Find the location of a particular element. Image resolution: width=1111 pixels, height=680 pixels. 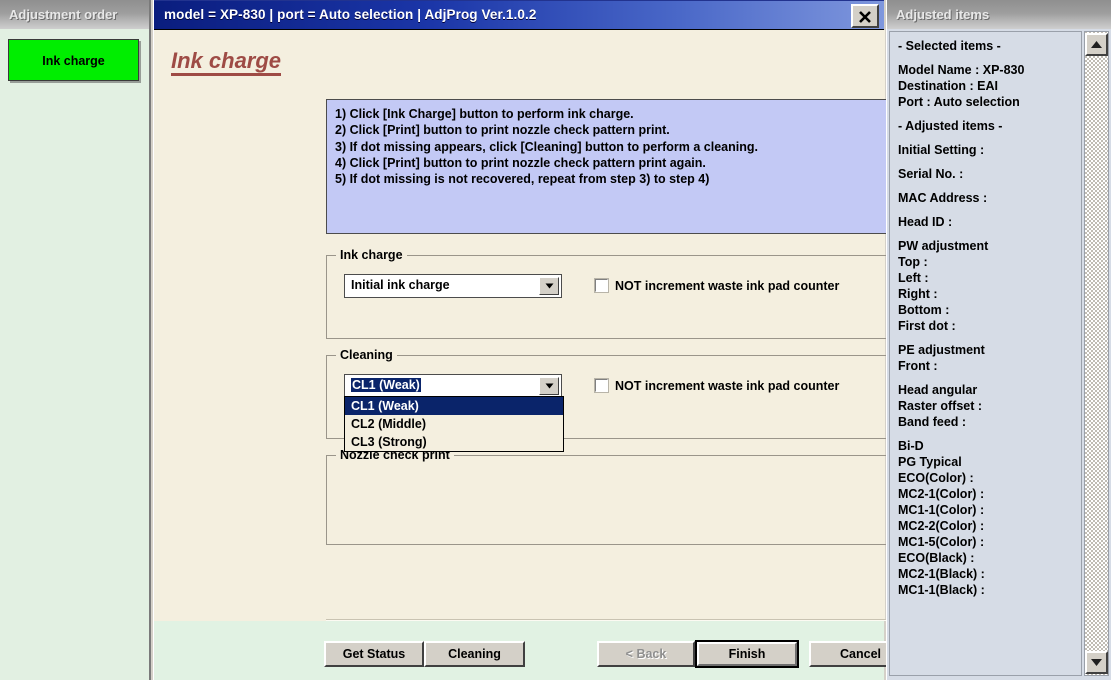

scroll-up-button is located at coordinates (1096, 44).